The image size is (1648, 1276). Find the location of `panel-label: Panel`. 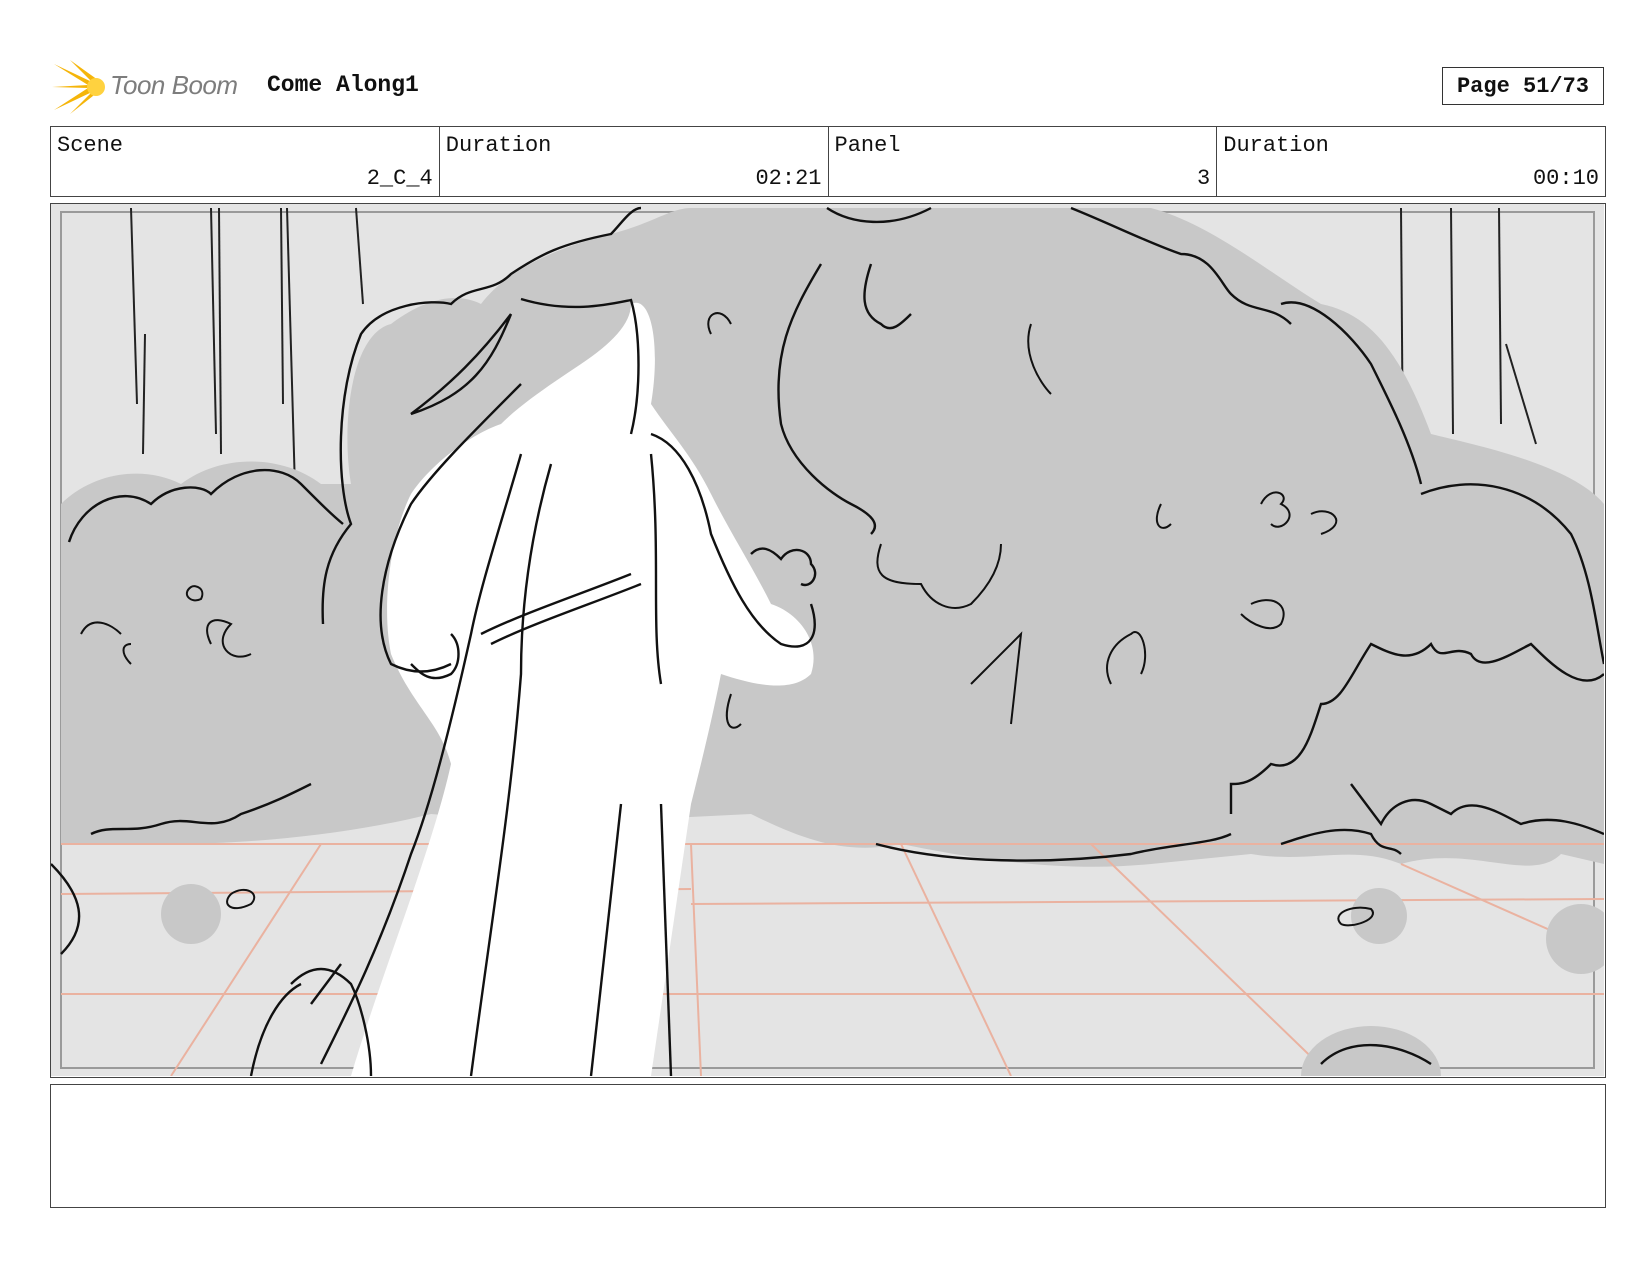

panel-label: Panel is located at coordinates (867, 145).